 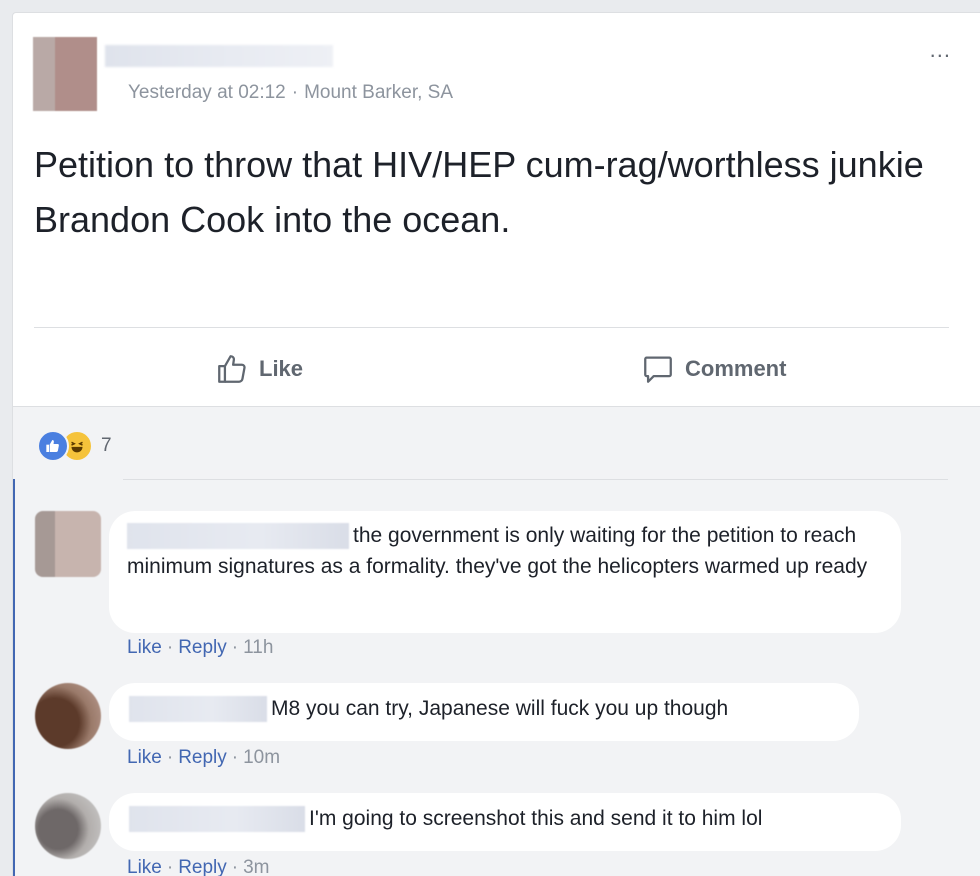 I want to click on author-name-redacted, so click(x=219, y=56).